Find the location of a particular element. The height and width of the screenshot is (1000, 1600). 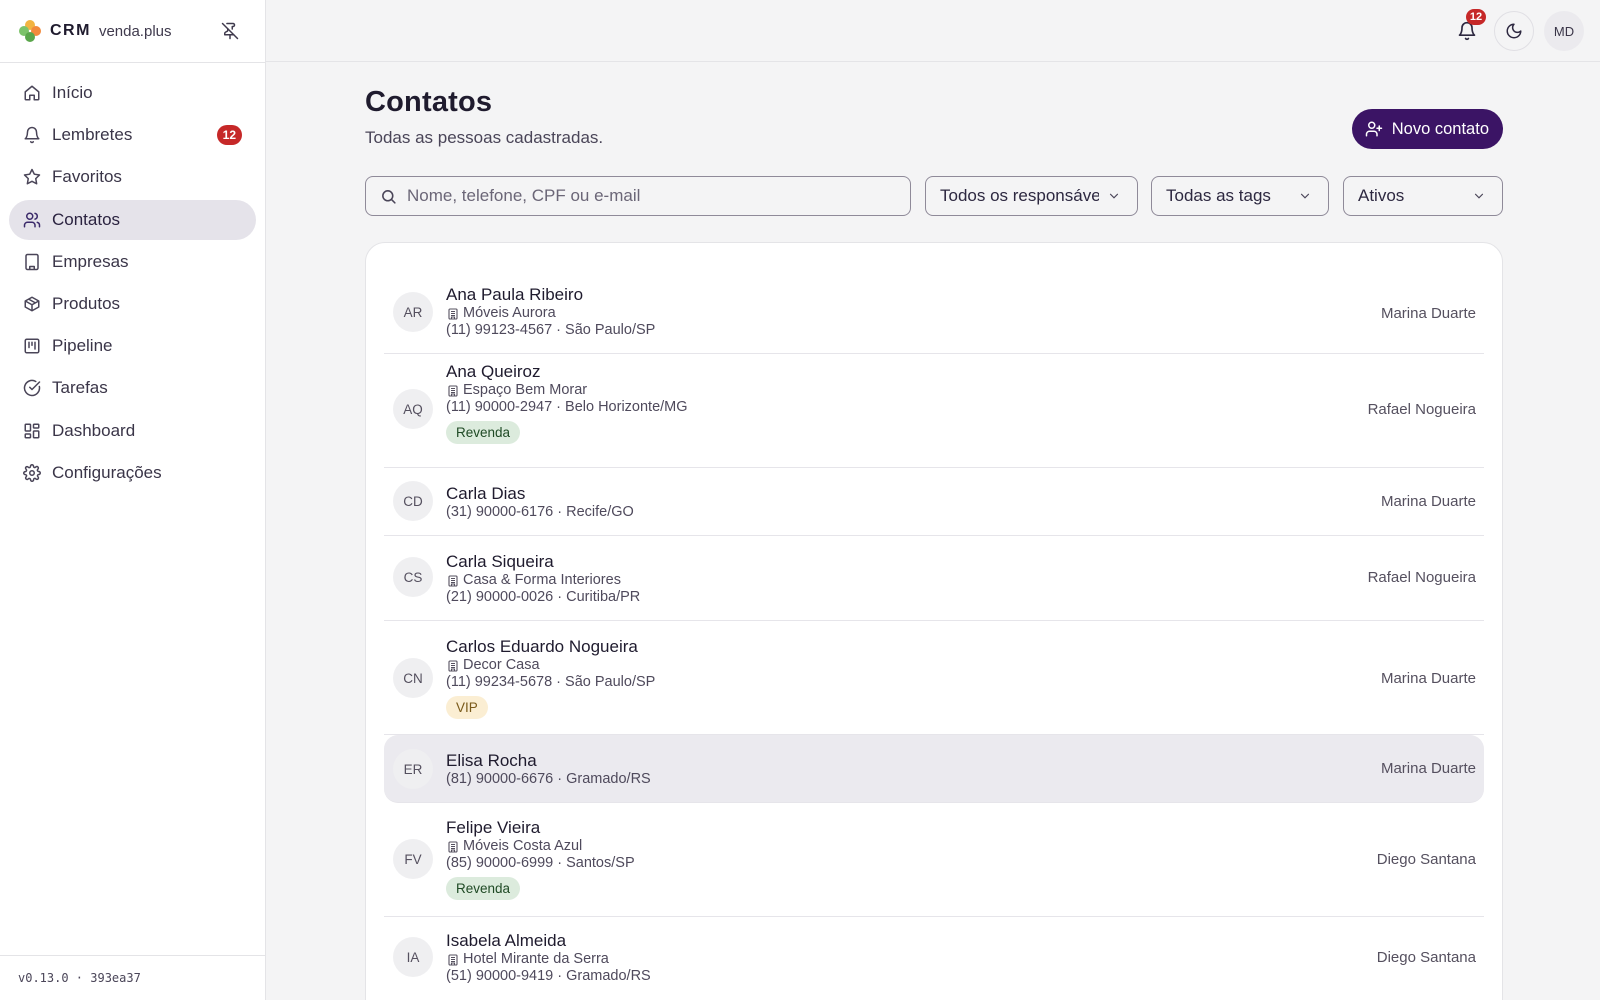

bell-icon is located at coordinates (32, 135).